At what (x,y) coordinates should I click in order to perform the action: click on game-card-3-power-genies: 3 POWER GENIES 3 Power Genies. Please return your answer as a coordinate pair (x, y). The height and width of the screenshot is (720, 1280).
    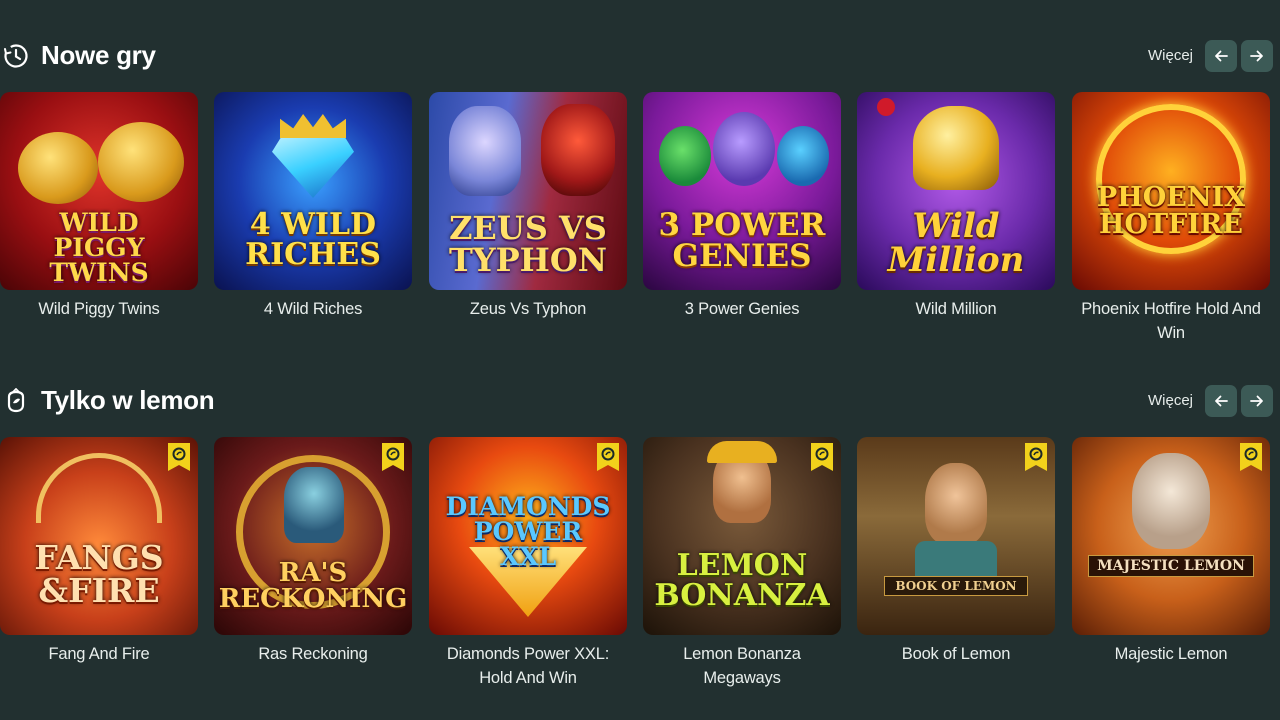
    Looking at the image, I should click on (742, 206).